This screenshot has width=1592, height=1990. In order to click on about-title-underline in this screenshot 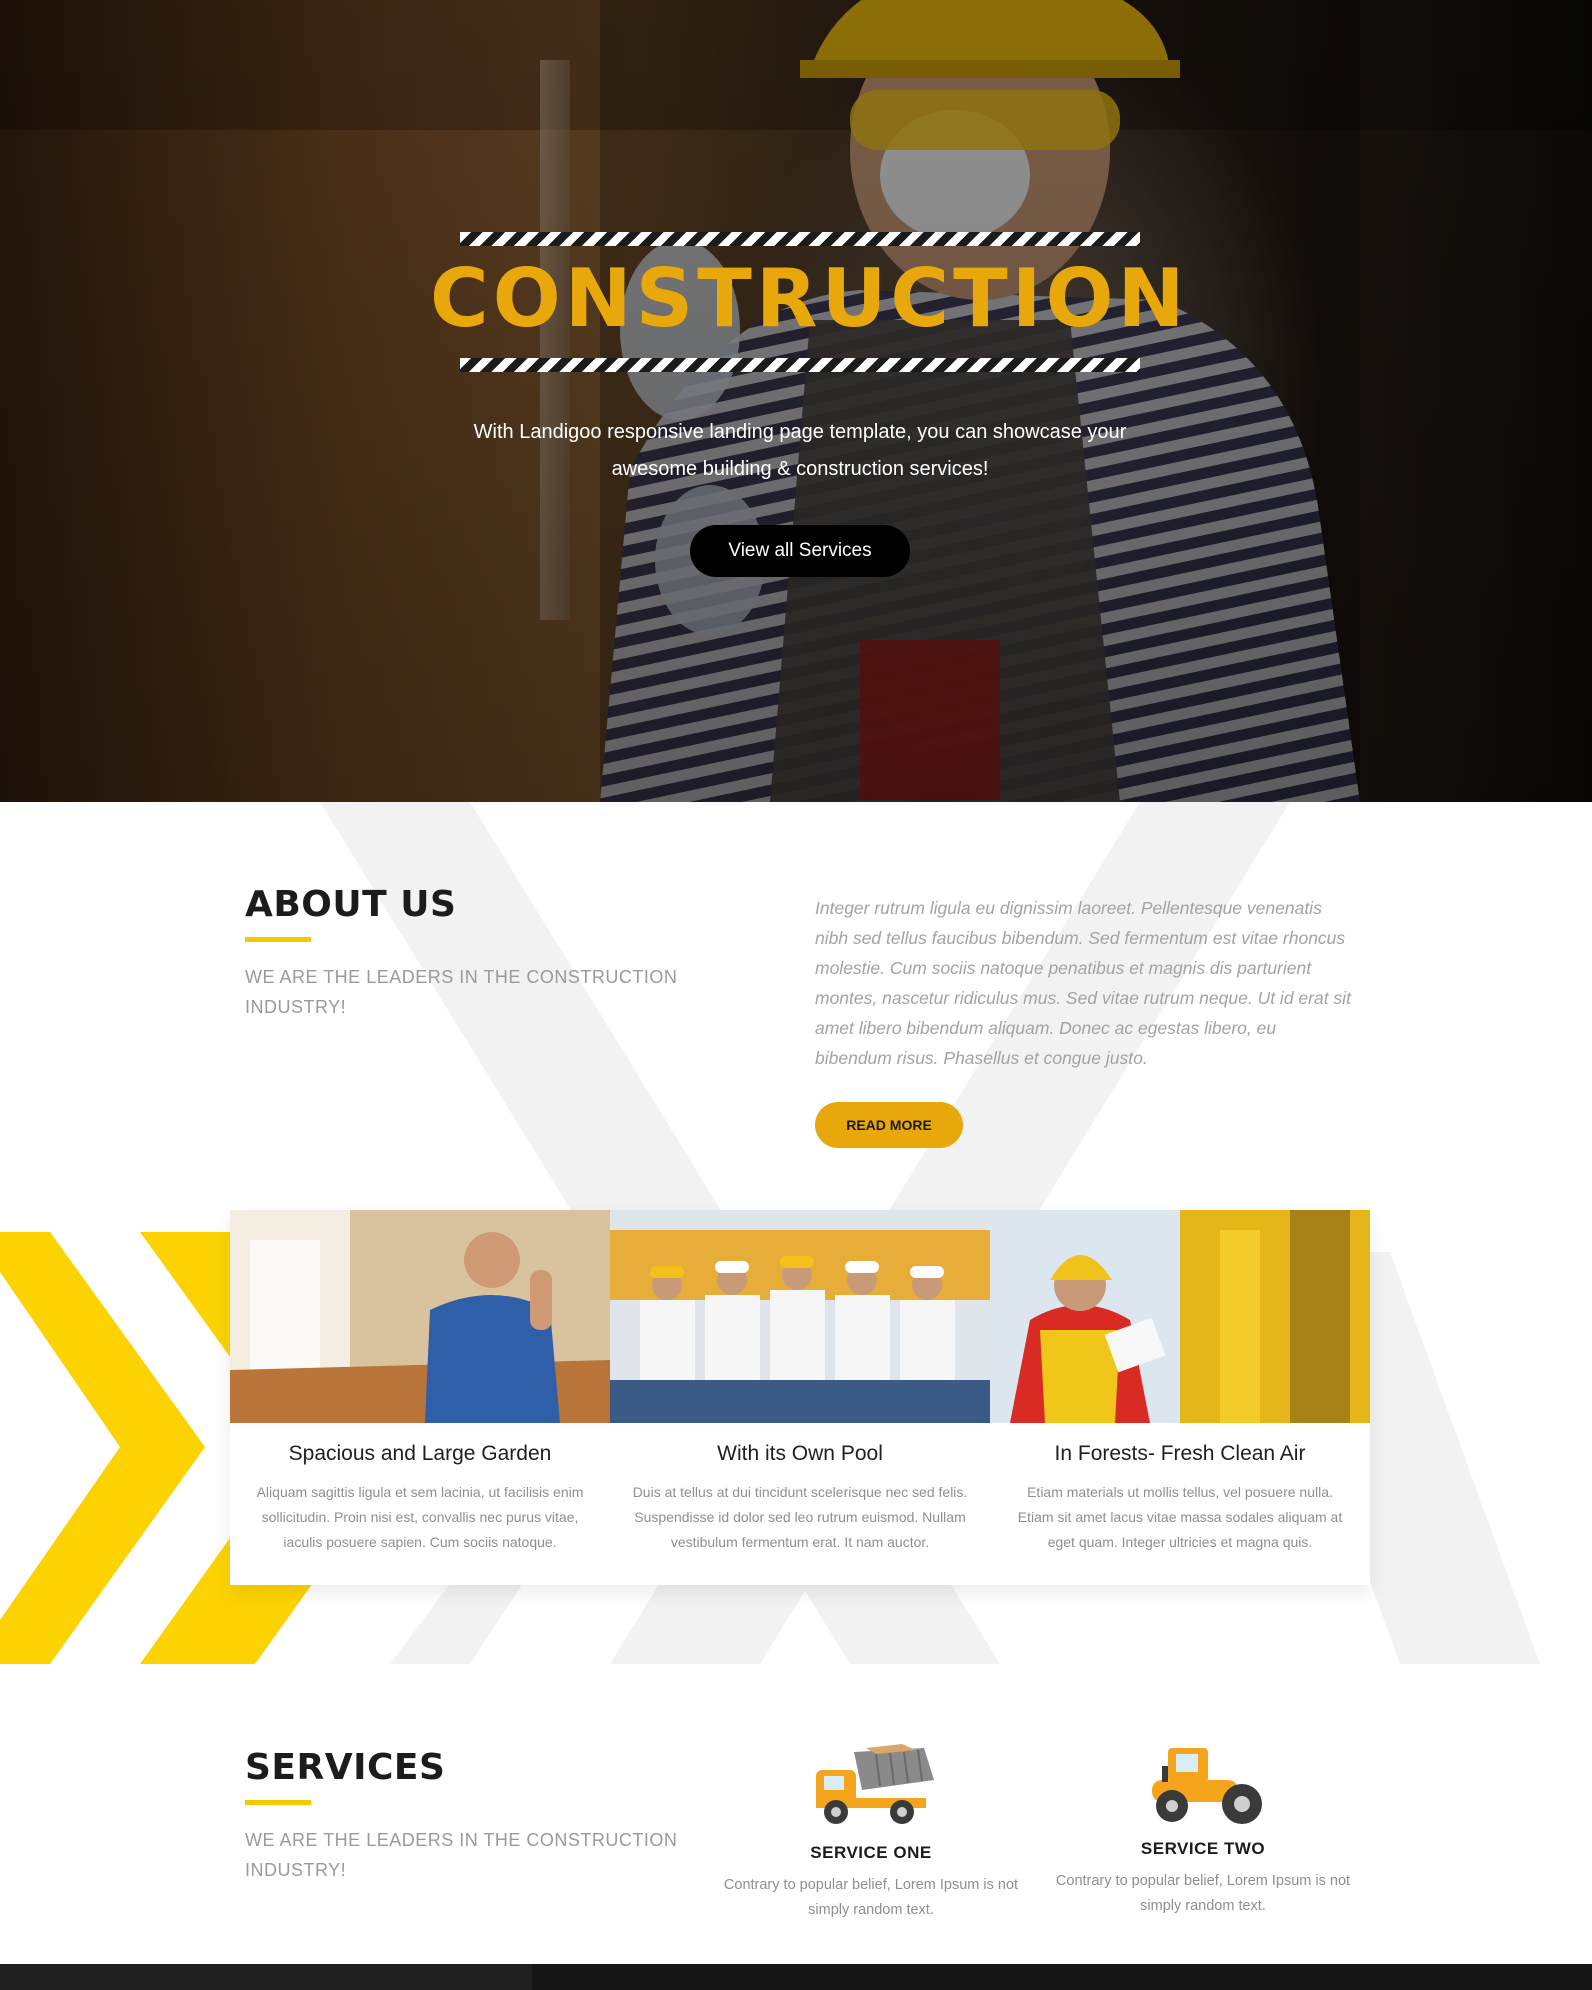, I will do `click(278, 939)`.